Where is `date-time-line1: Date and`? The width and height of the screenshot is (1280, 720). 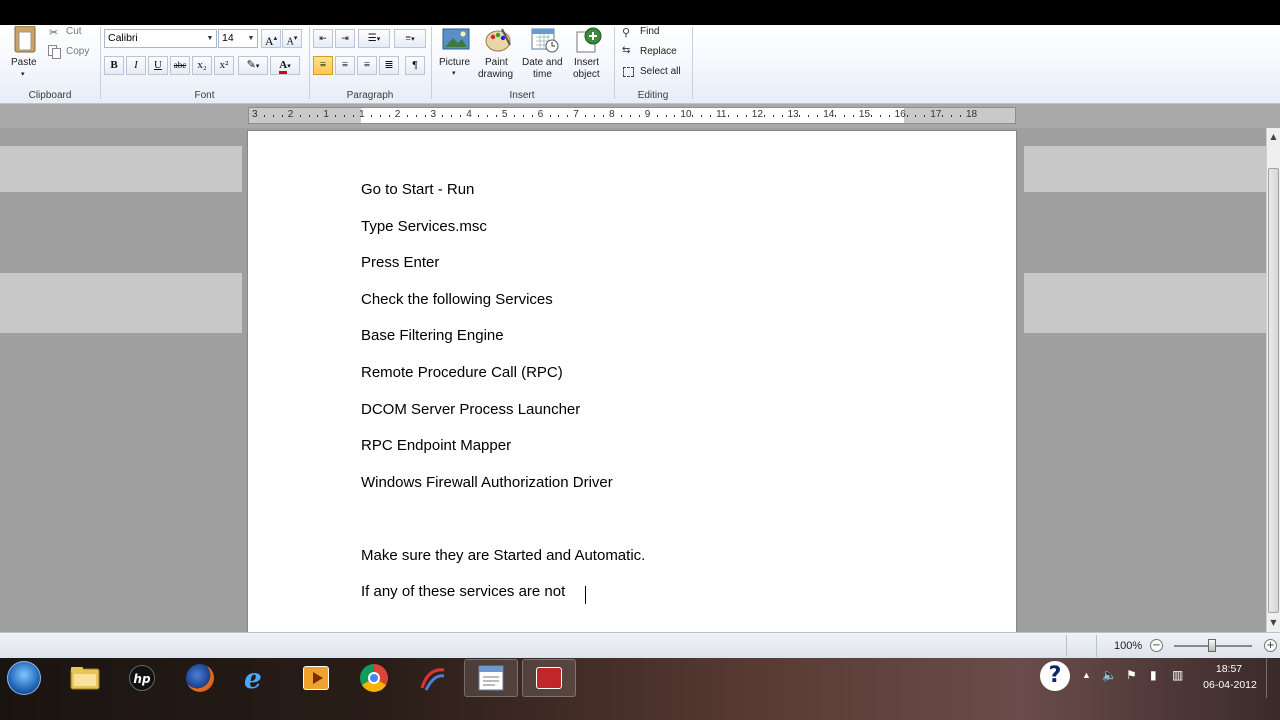
date-time-line1: Date and is located at coordinates (542, 62).